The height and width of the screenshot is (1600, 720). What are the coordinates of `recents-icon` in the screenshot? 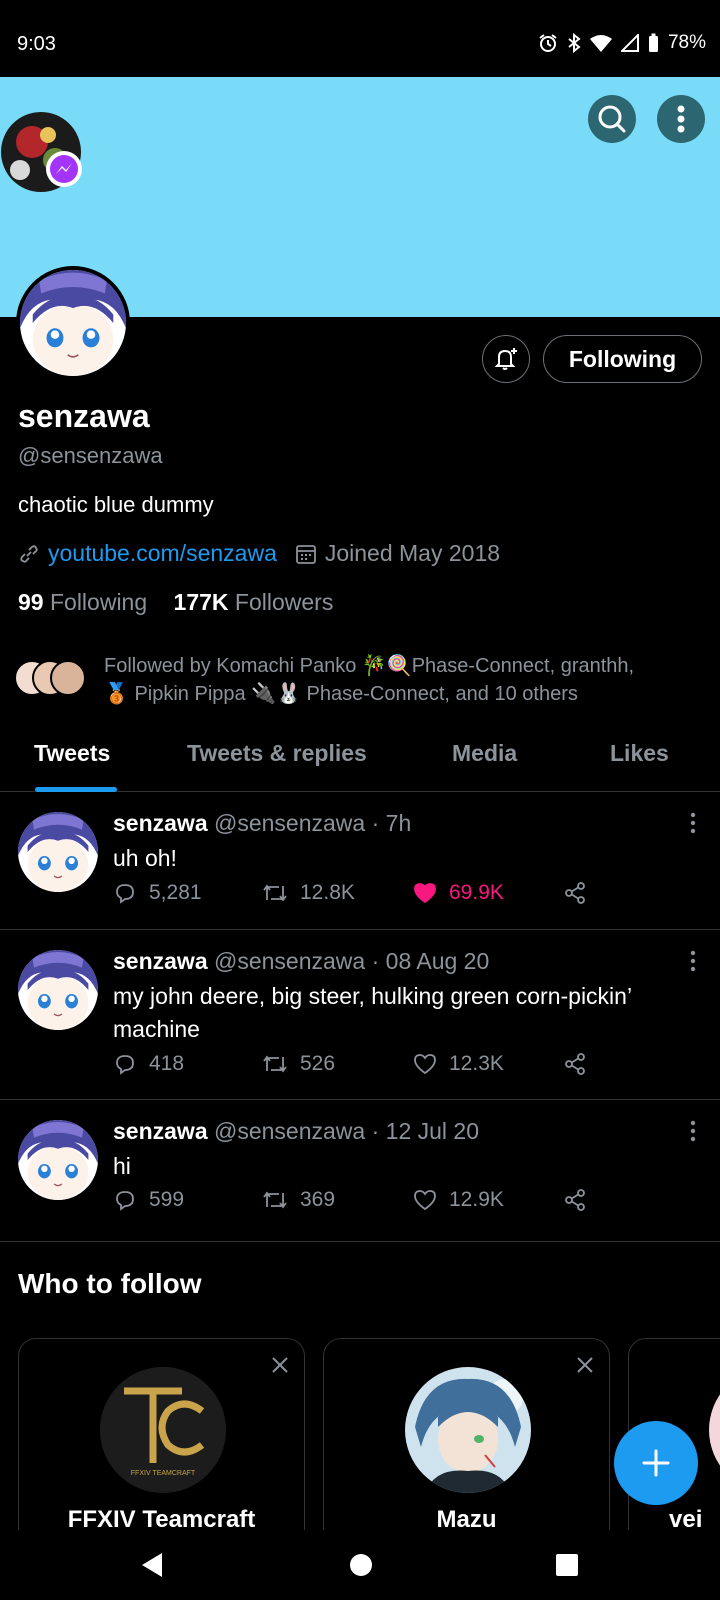 It's located at (567, 1565).